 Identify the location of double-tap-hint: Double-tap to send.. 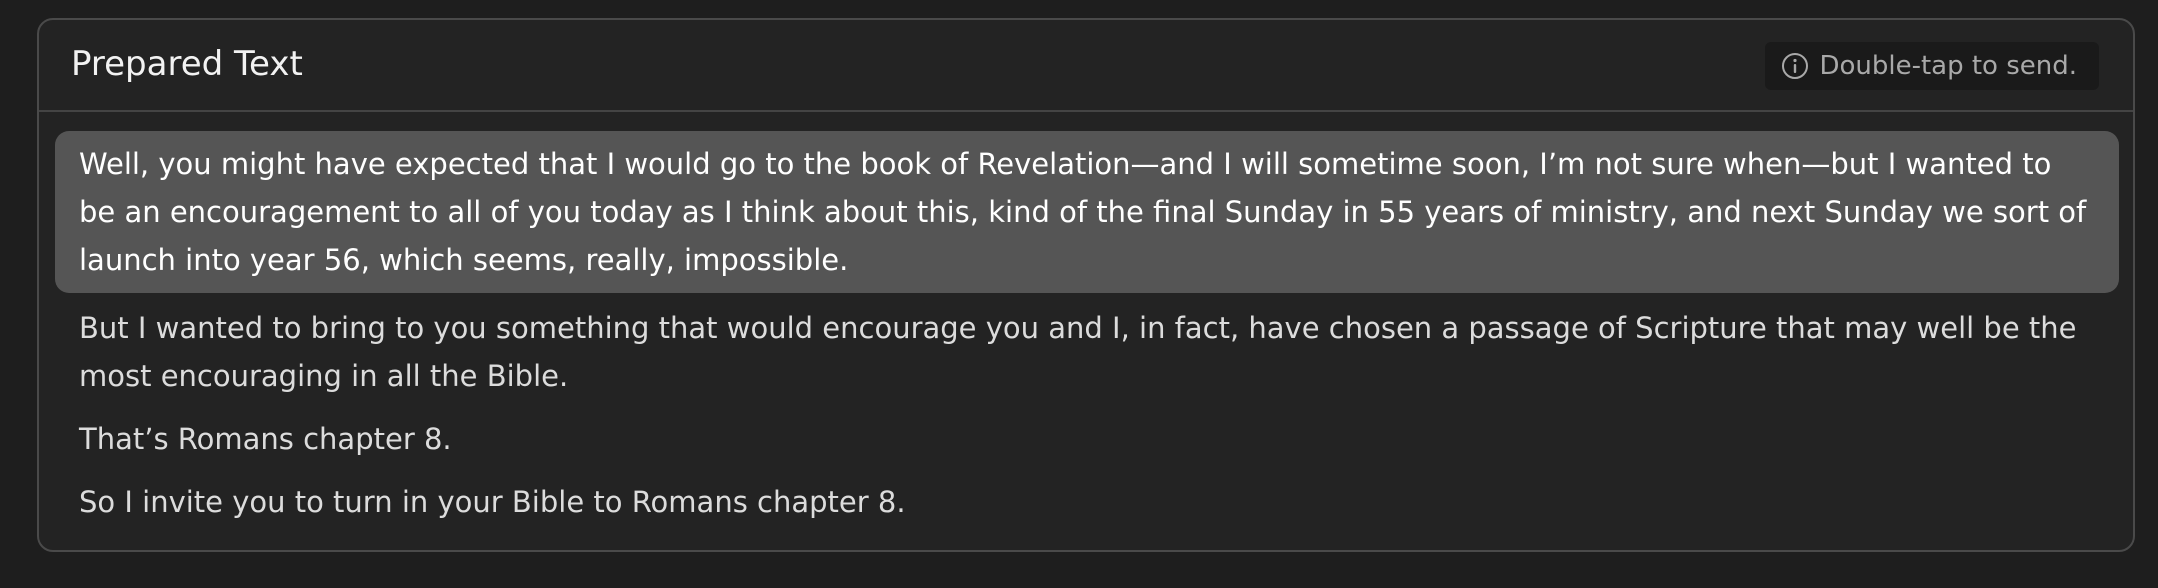
(1932, 66).